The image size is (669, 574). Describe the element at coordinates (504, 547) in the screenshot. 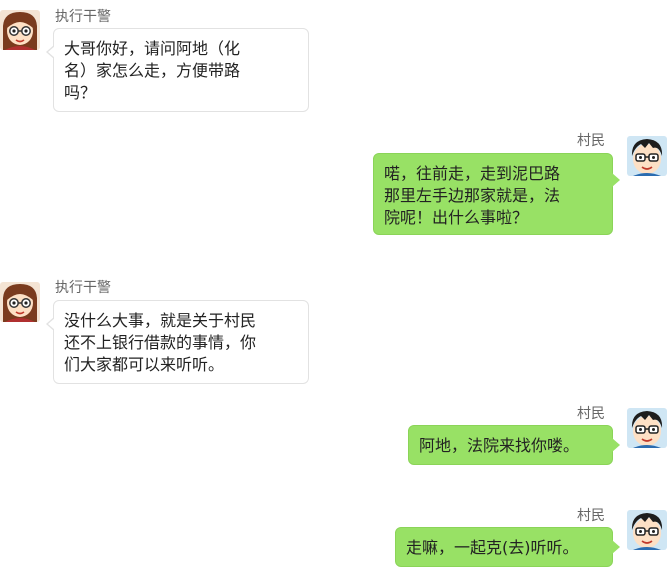

I see `message-bubble: 走嘛，一起克(去)听听。` at that location.